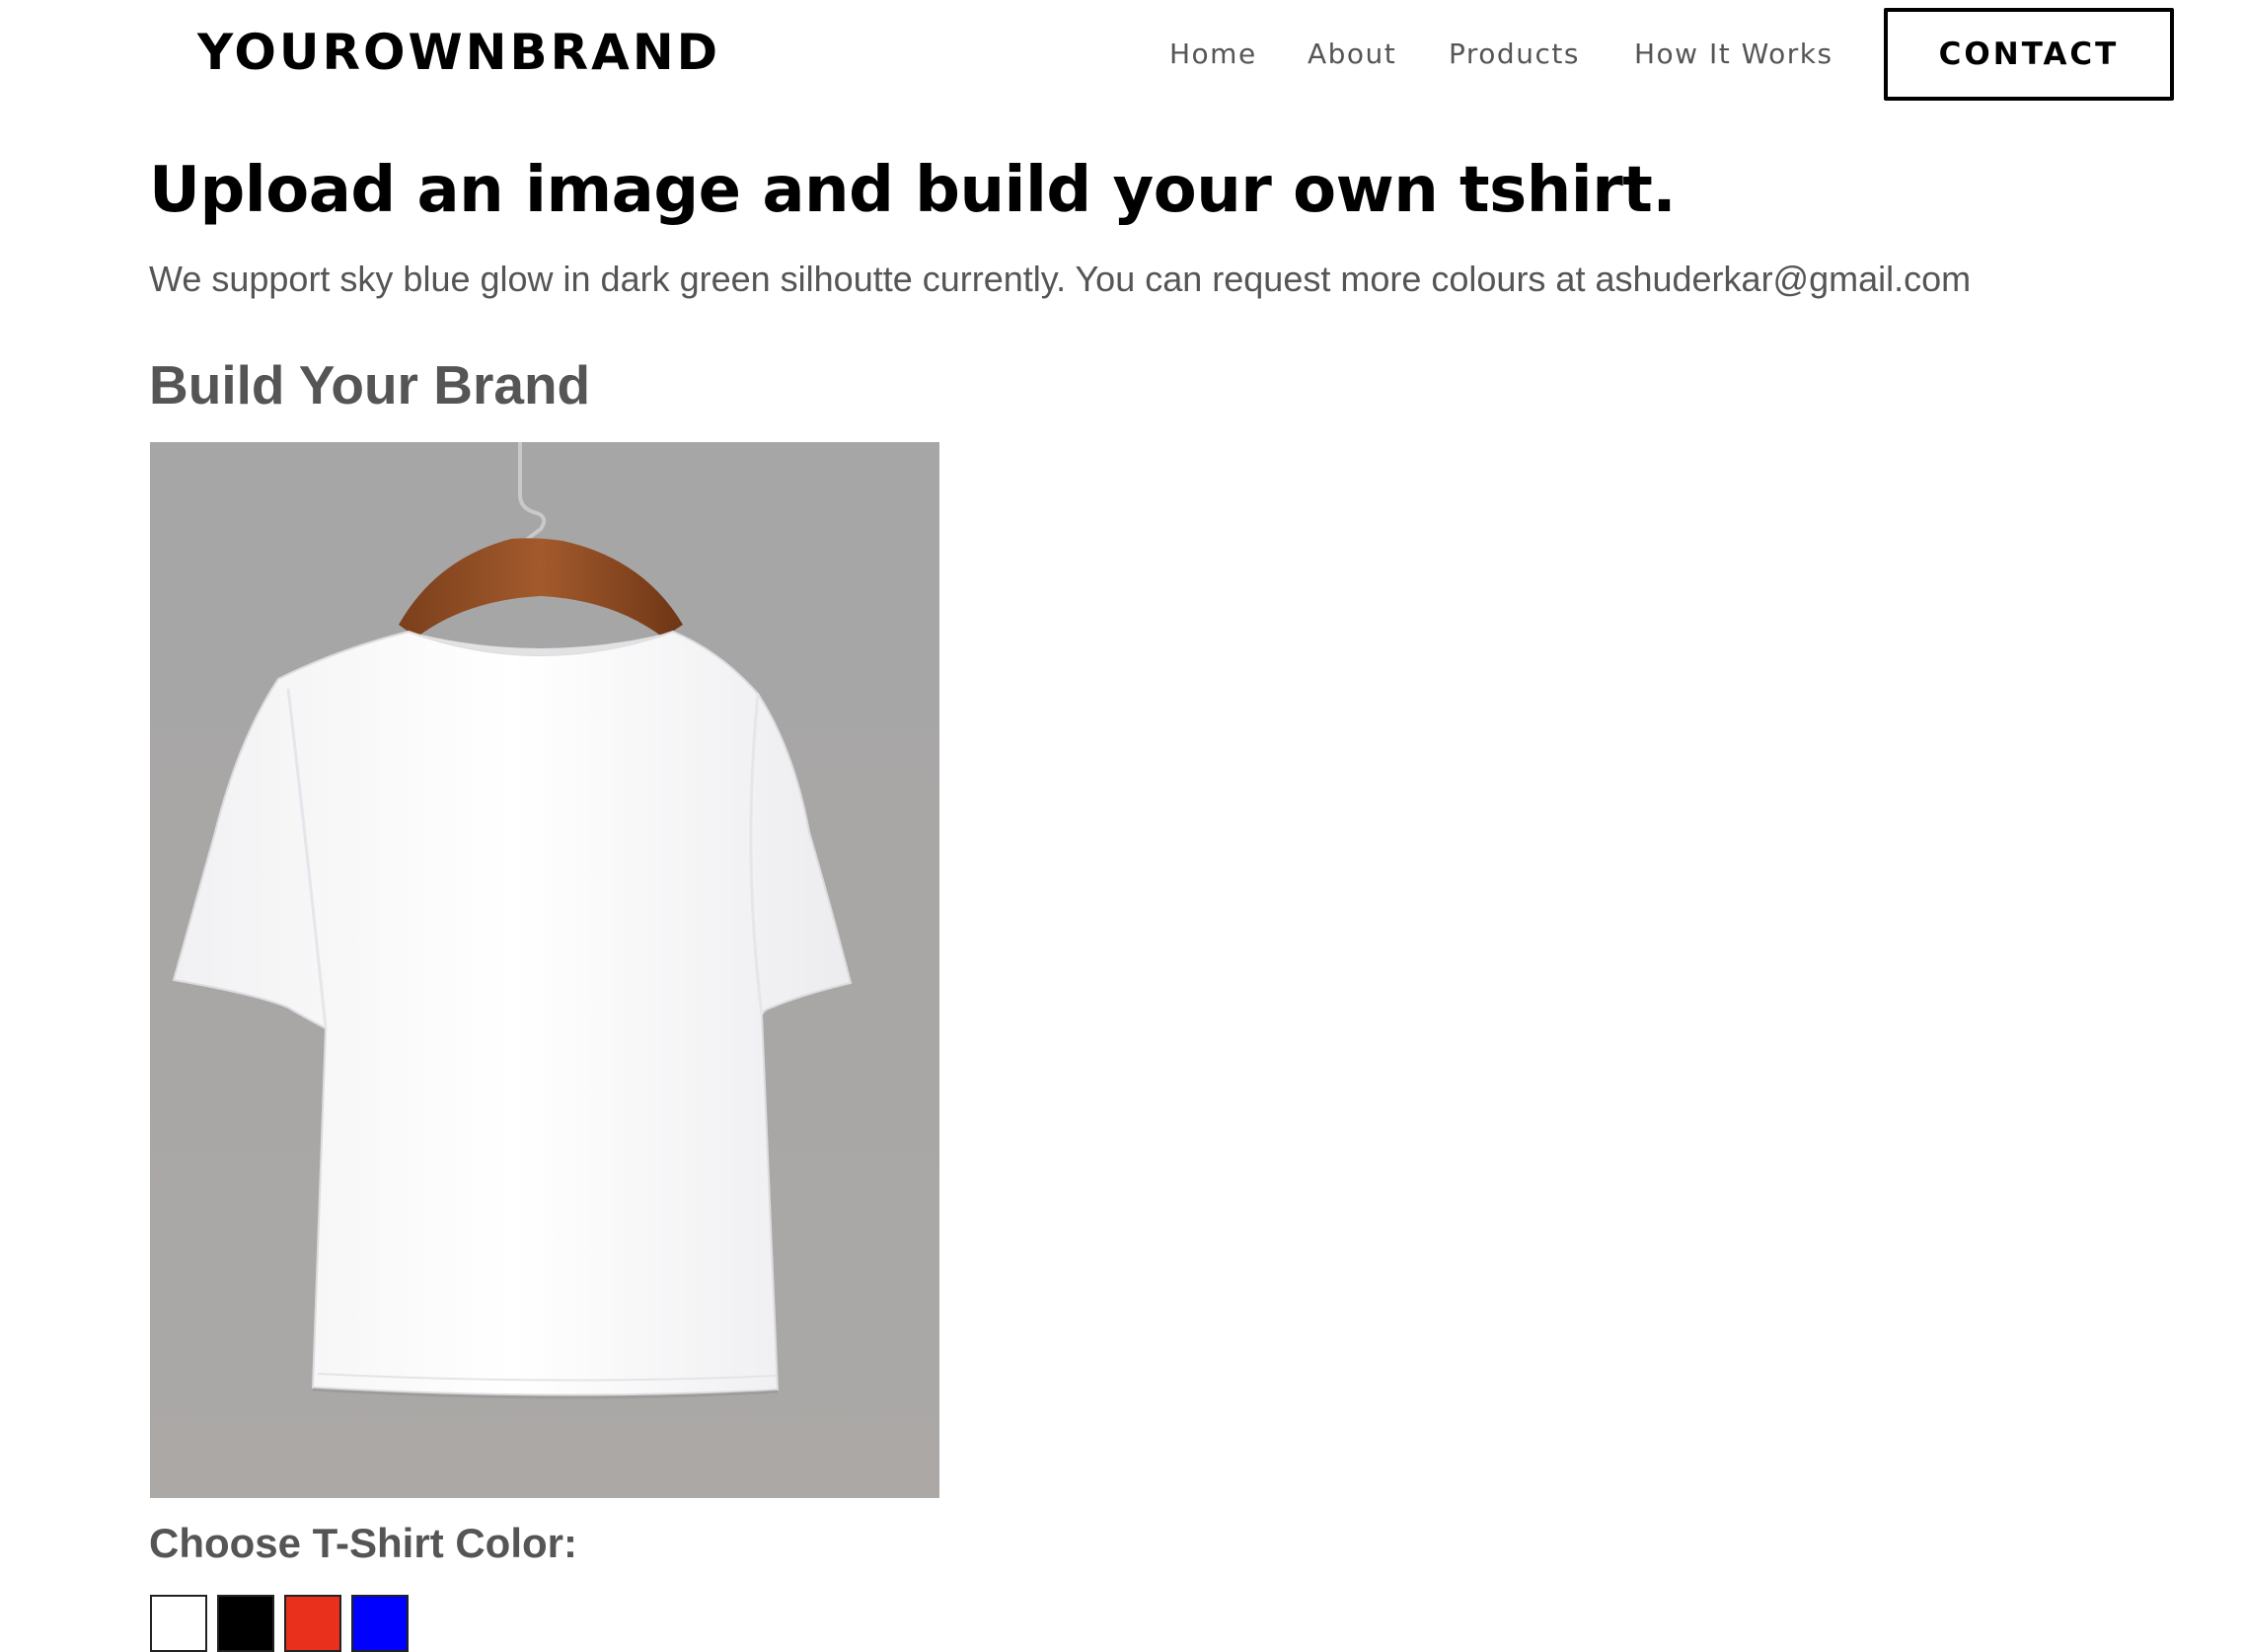 This screenshot has width=2244, height=1652. I want to click on nav-home-link: Home, so click(1213, 54).